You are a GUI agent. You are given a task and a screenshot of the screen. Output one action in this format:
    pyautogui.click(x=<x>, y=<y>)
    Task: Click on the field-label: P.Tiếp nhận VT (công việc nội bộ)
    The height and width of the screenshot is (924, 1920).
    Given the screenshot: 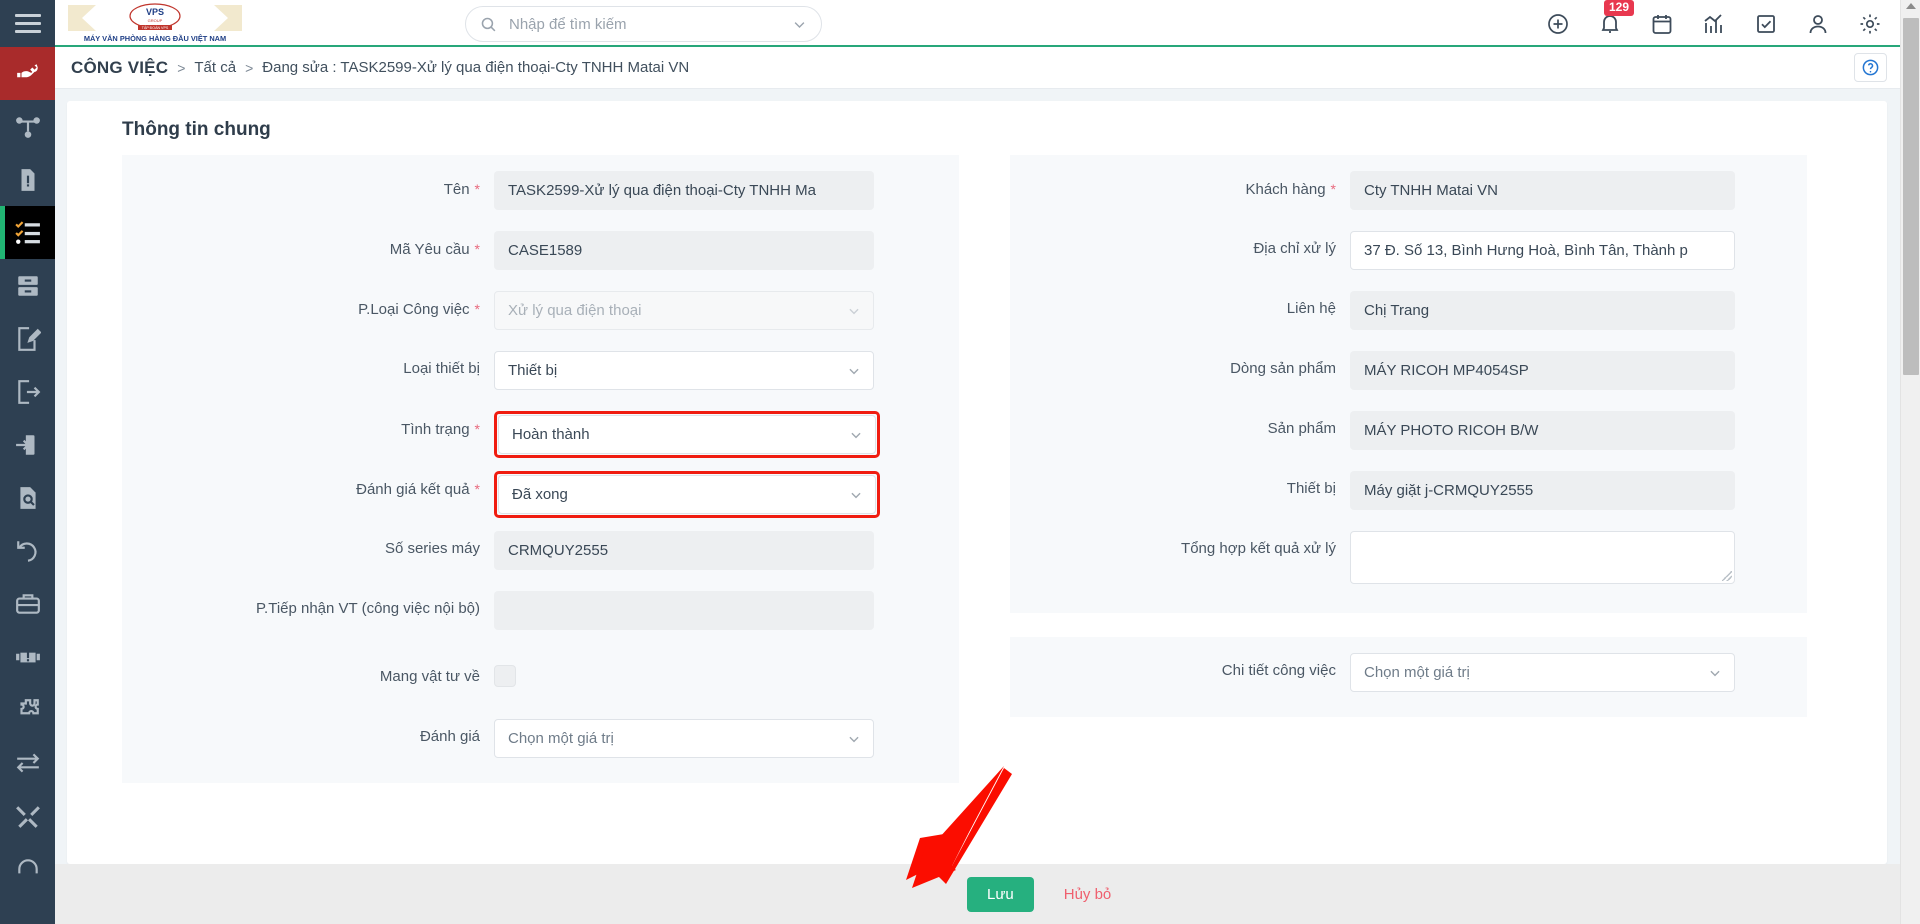 What is the action you would take?
    pyautogui.click(x=367, y=608)
    